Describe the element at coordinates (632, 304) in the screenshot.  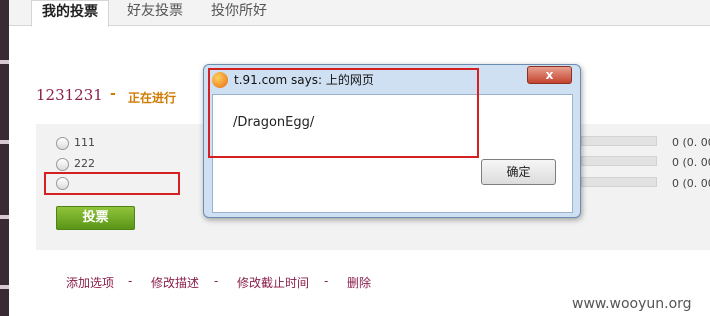
I see `watermark: www.wooyun.org` at that location.